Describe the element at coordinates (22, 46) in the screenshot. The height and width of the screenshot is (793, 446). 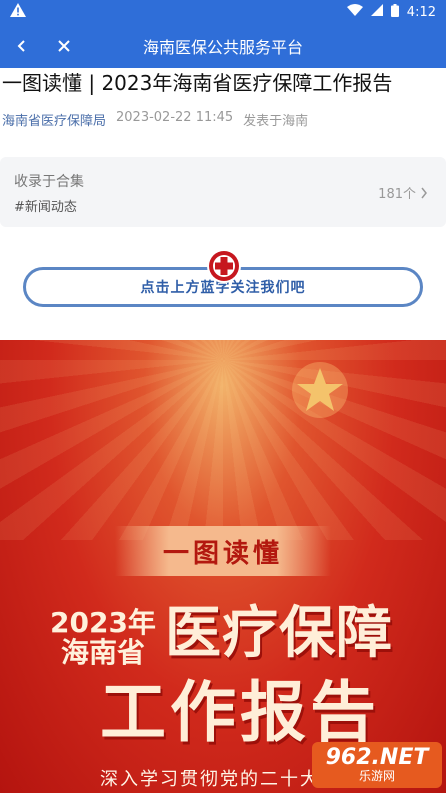
I see `back-icon` at that location.